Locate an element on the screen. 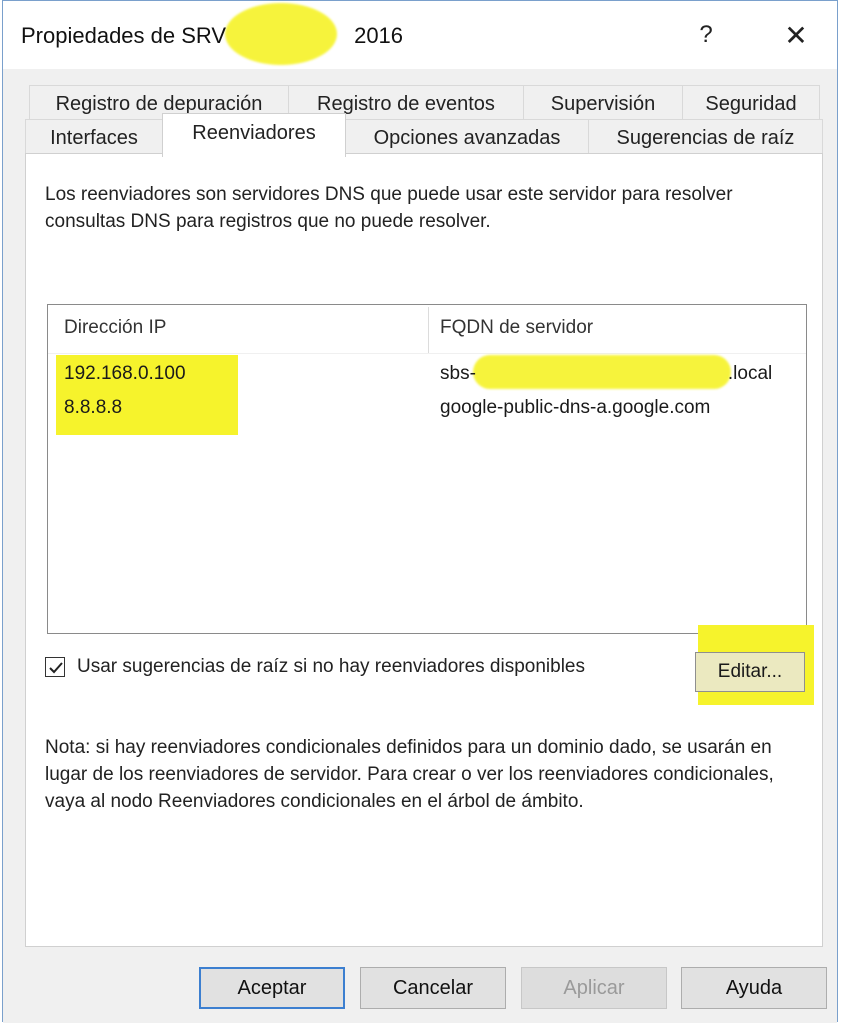 The height and width of the screenshot is (1024, 843). header-separator is located at coordinates (427, 353).